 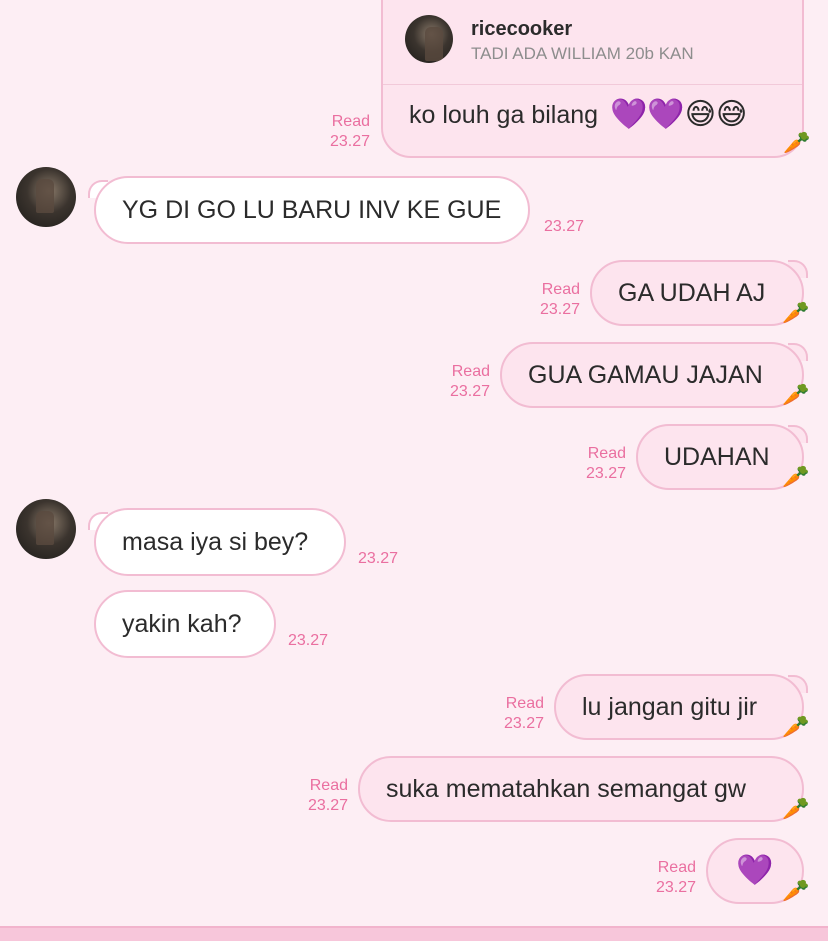 What do you see at coordinates (215, 541) in the screenshot?
I see `message-text: masa iya si bey?` at bounding box center [215, 541].